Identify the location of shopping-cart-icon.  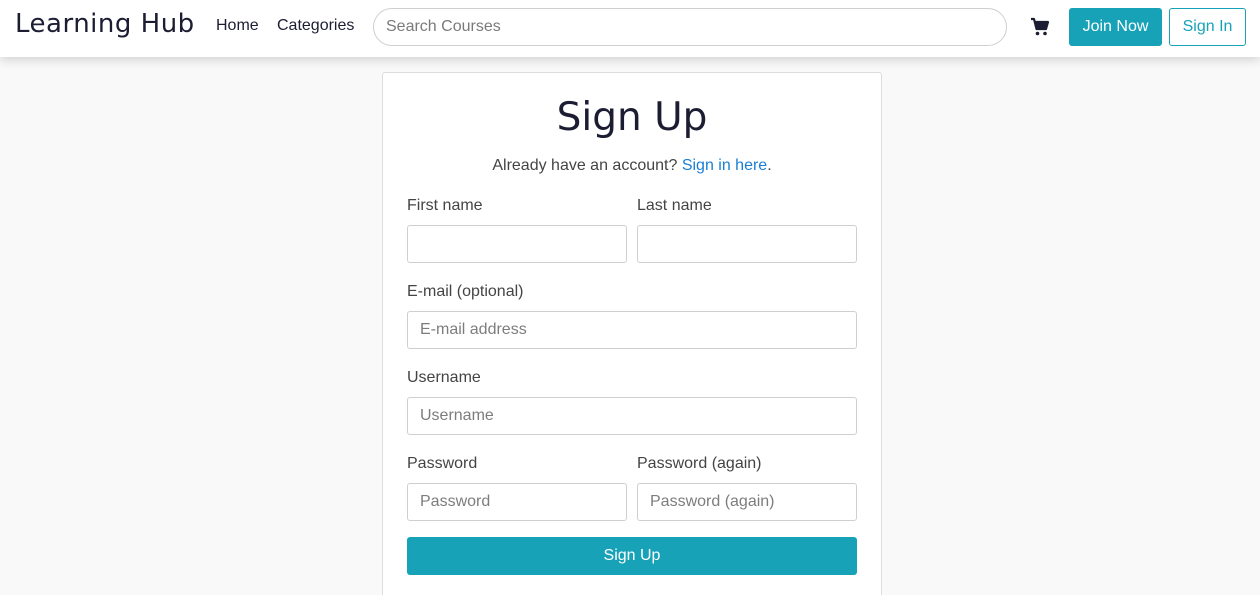
(1040, 27).